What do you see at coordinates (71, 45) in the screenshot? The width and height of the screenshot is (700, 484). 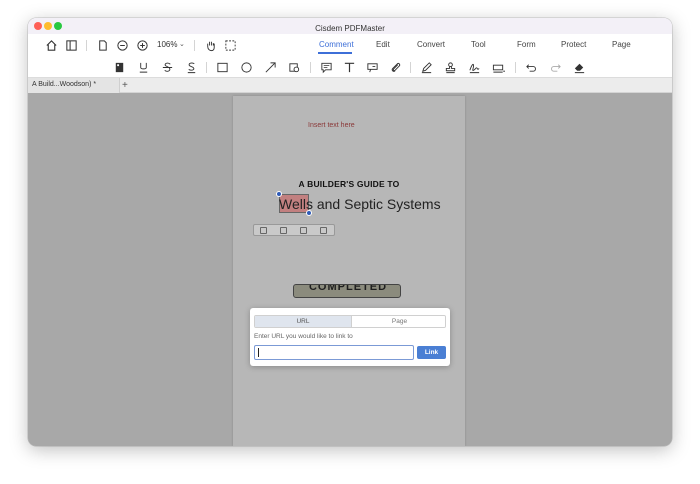 I see `sidebar-icon` at bounding box center [71, 45].